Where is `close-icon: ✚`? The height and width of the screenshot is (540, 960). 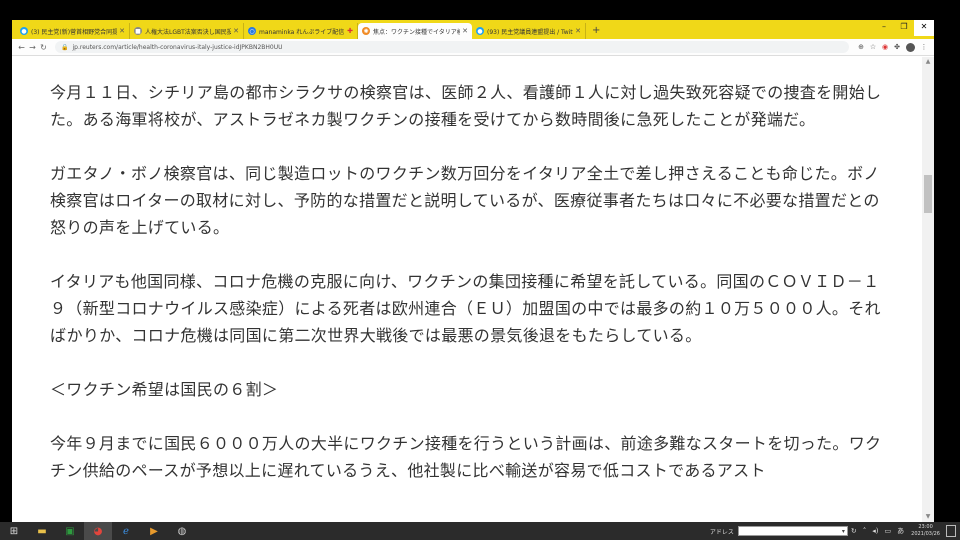
close-icon: ✚ is located at coordinates (350, 31).